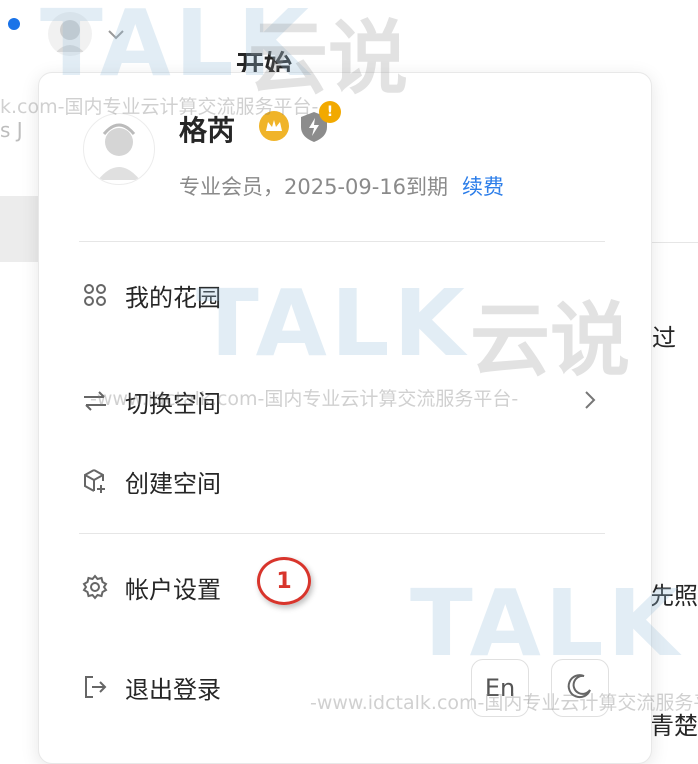 The width and height of the screenshot is (698, 764). I want to click on watermark-logo-middle: TALK, so click(332, 323).